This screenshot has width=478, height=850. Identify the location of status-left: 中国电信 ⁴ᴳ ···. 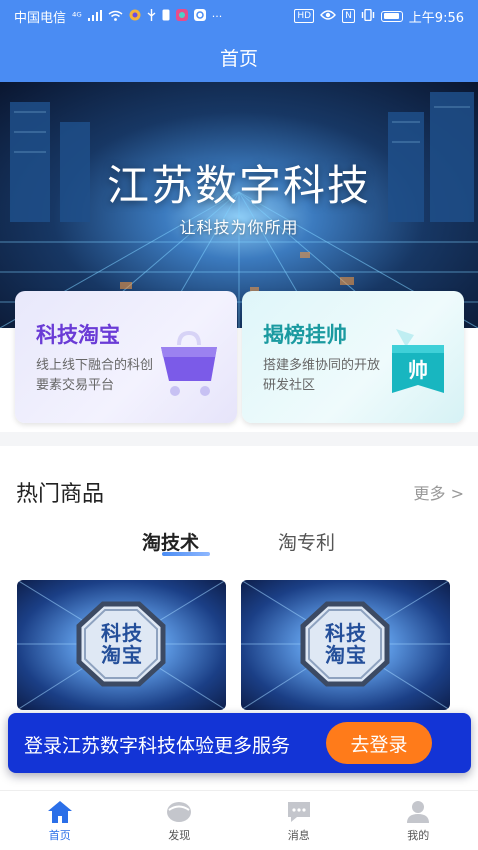
(118, 16).